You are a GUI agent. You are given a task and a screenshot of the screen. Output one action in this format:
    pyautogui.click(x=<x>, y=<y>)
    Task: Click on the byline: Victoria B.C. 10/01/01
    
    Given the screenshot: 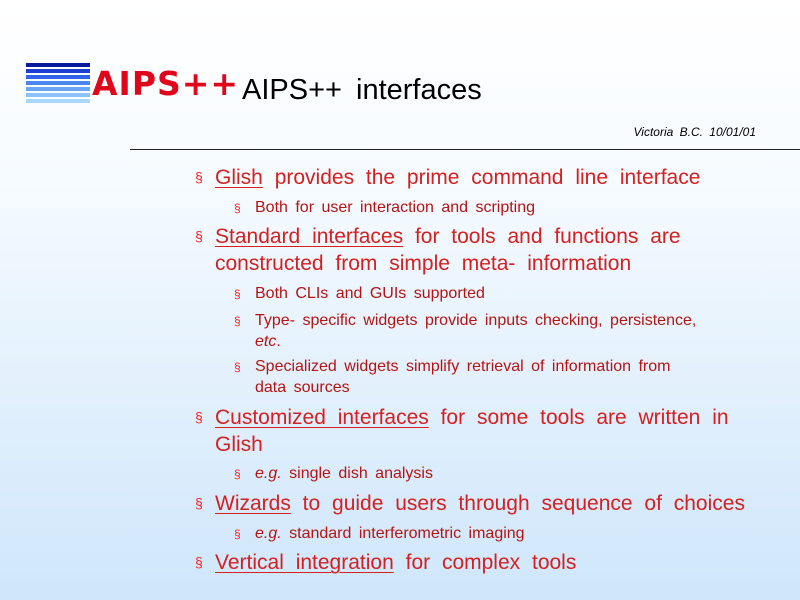 What is the action you would take?
    pyautogui.click(x=694, y=132)
    